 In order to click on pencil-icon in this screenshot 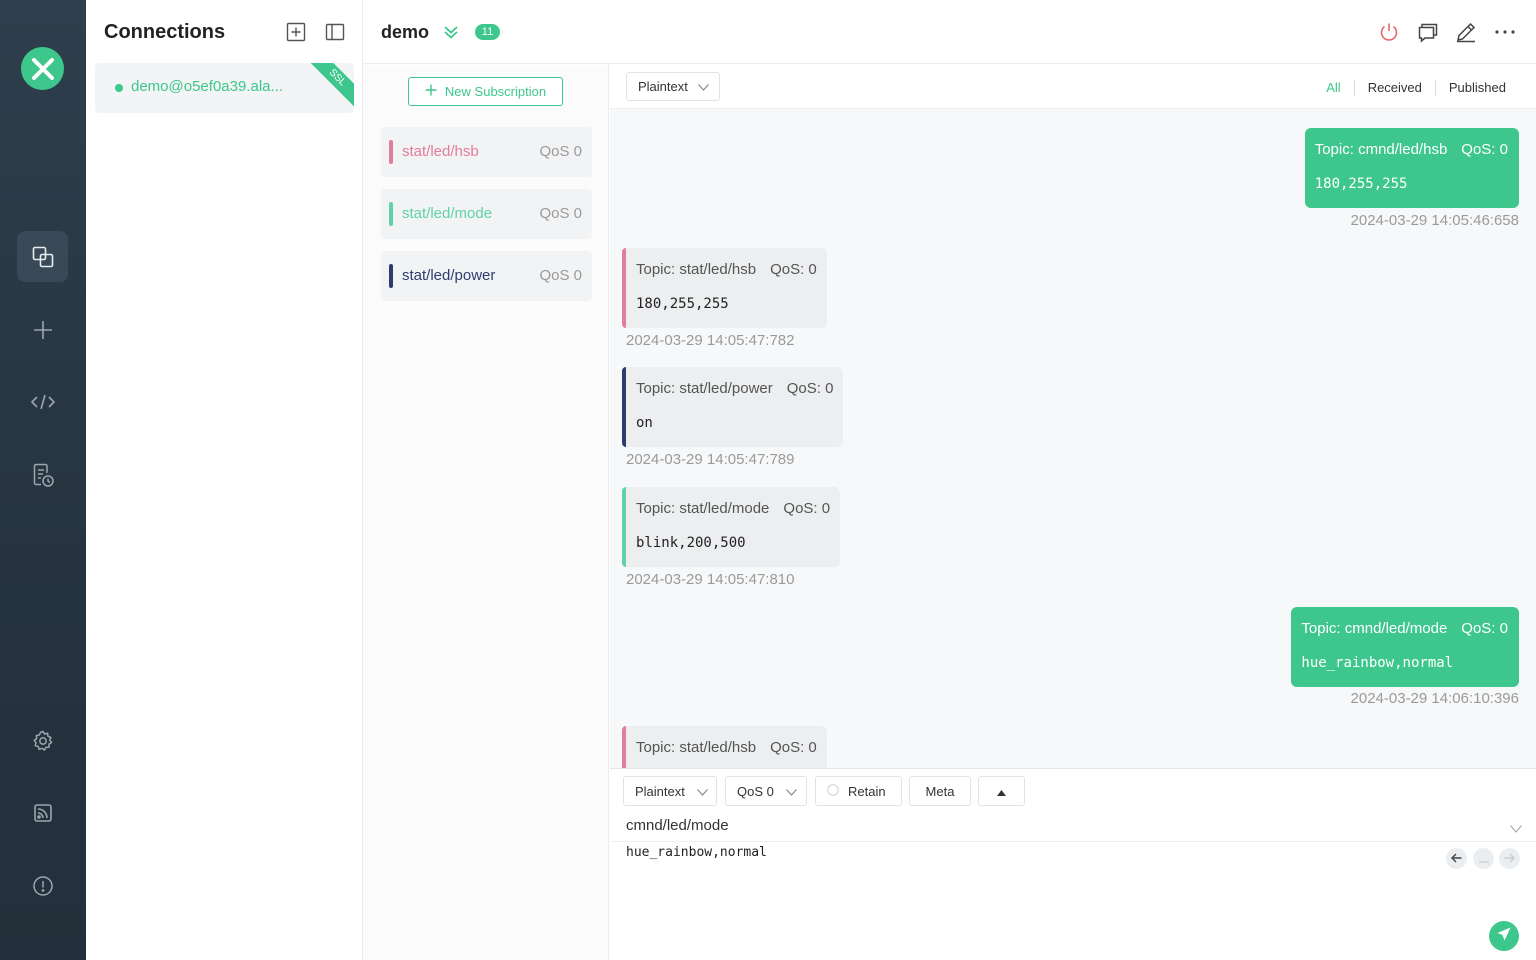, I will do `click(1466, 35)`.